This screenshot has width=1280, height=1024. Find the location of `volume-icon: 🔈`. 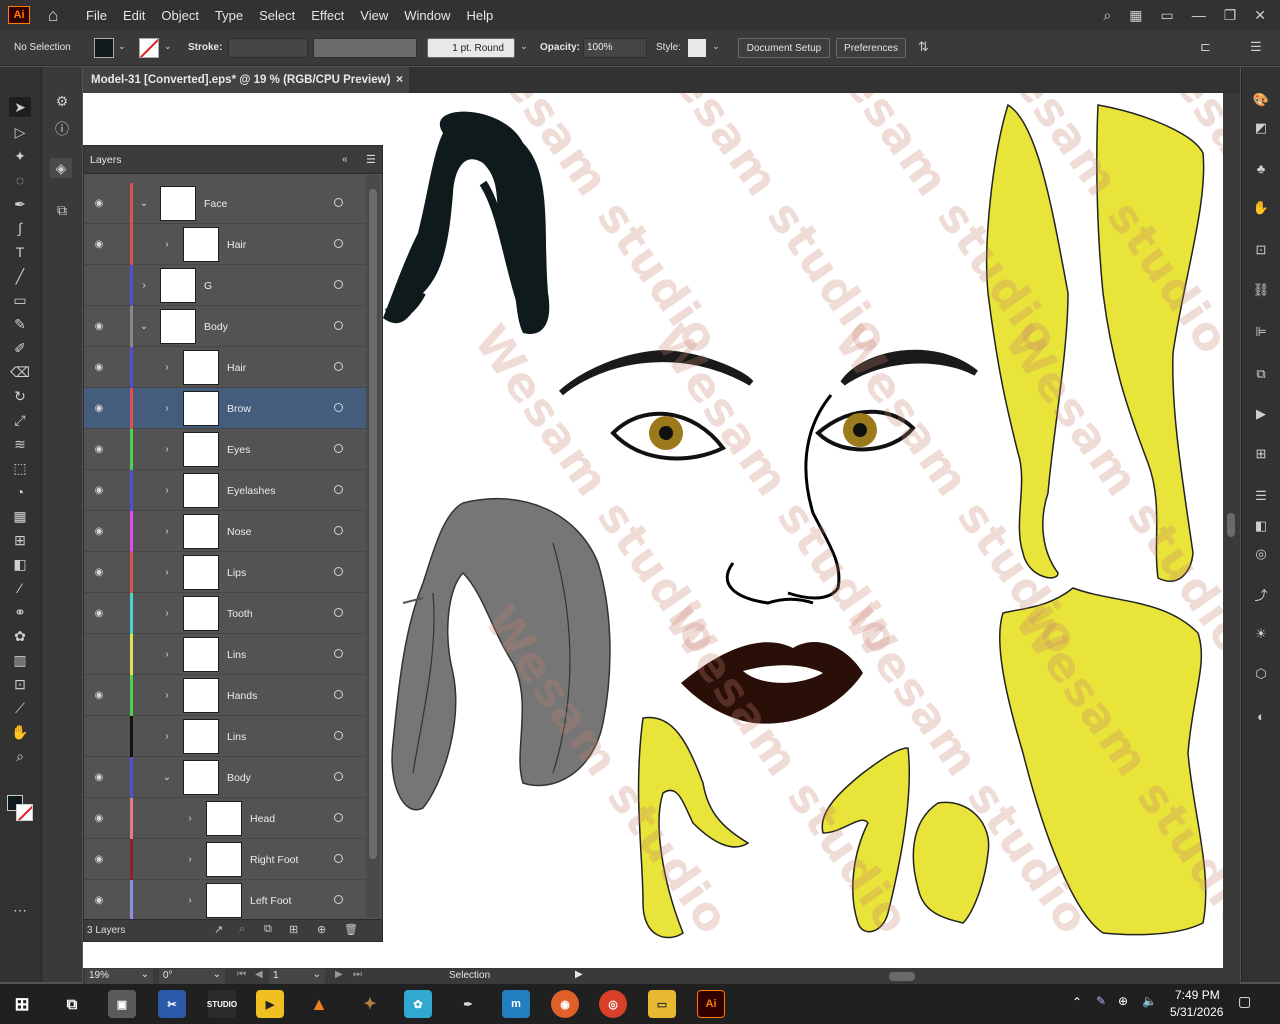

volume-icon: 🔈 is located at coordinates (1149, 1001).